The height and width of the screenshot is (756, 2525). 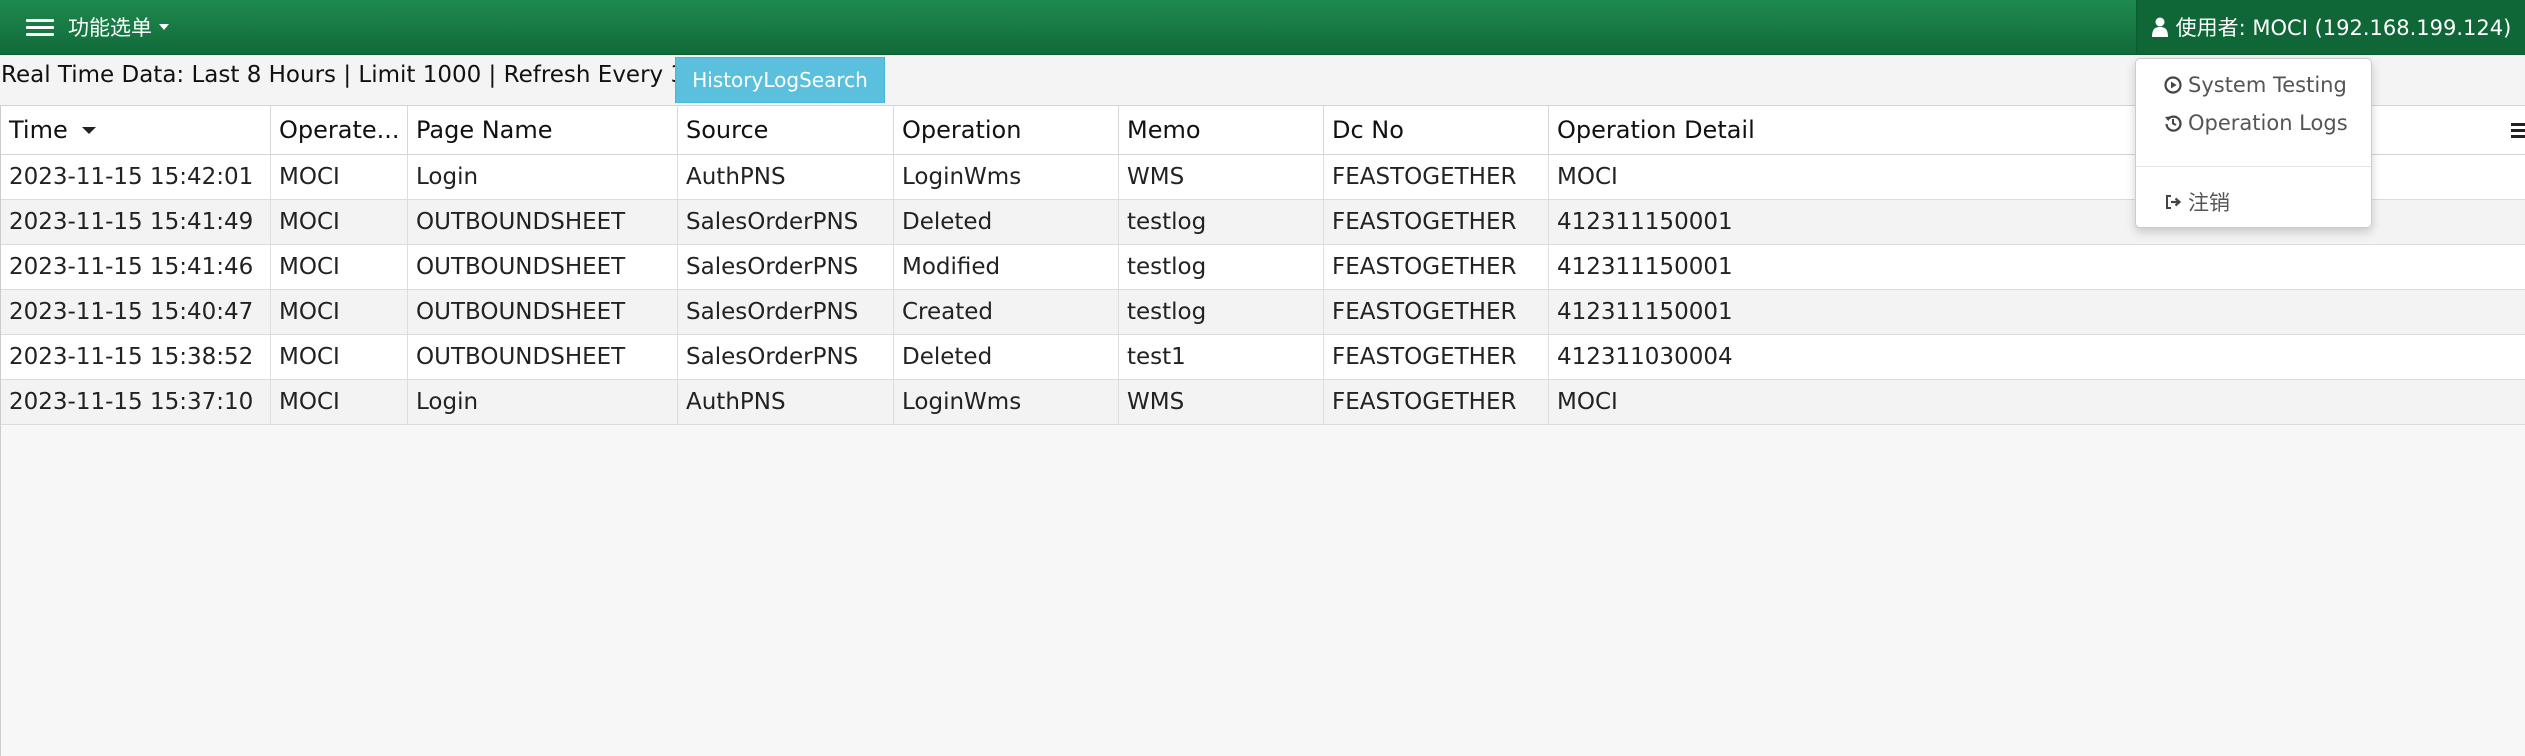 What do you see at coordinates (1221, 357) in the screenshot?
I see `cell-memo: test1` at bounding box center [1221, 357].